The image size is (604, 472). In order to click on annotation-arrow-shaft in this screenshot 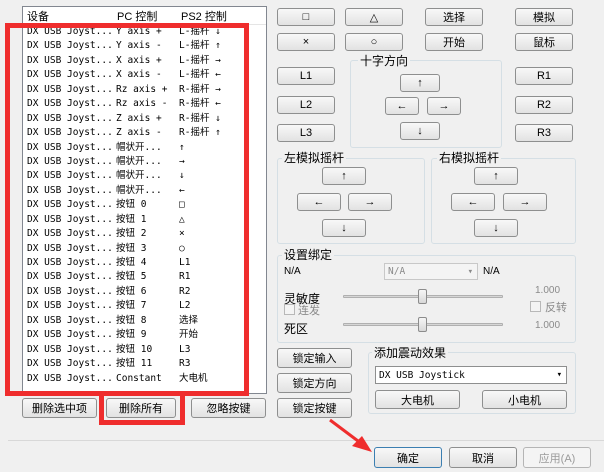, I will do `click(346, 432)`.